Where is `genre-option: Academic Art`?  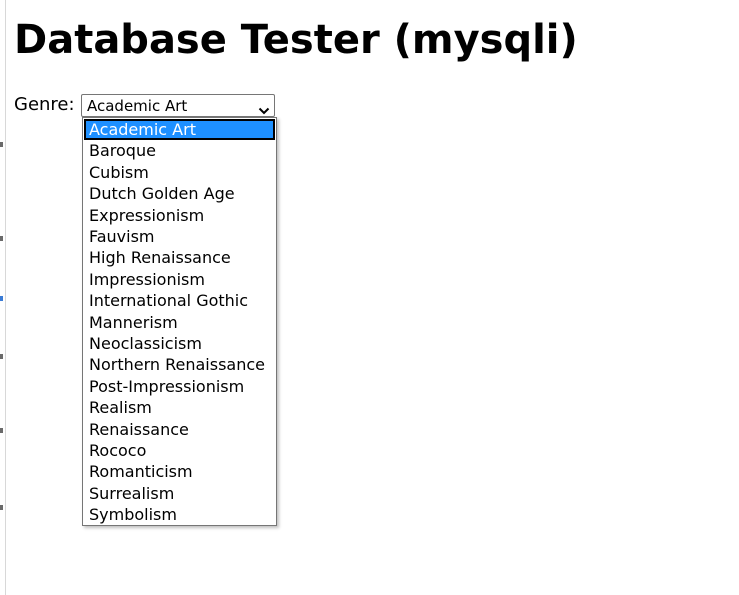
genre-option: Academic Art is located at coordinates (179, 129).